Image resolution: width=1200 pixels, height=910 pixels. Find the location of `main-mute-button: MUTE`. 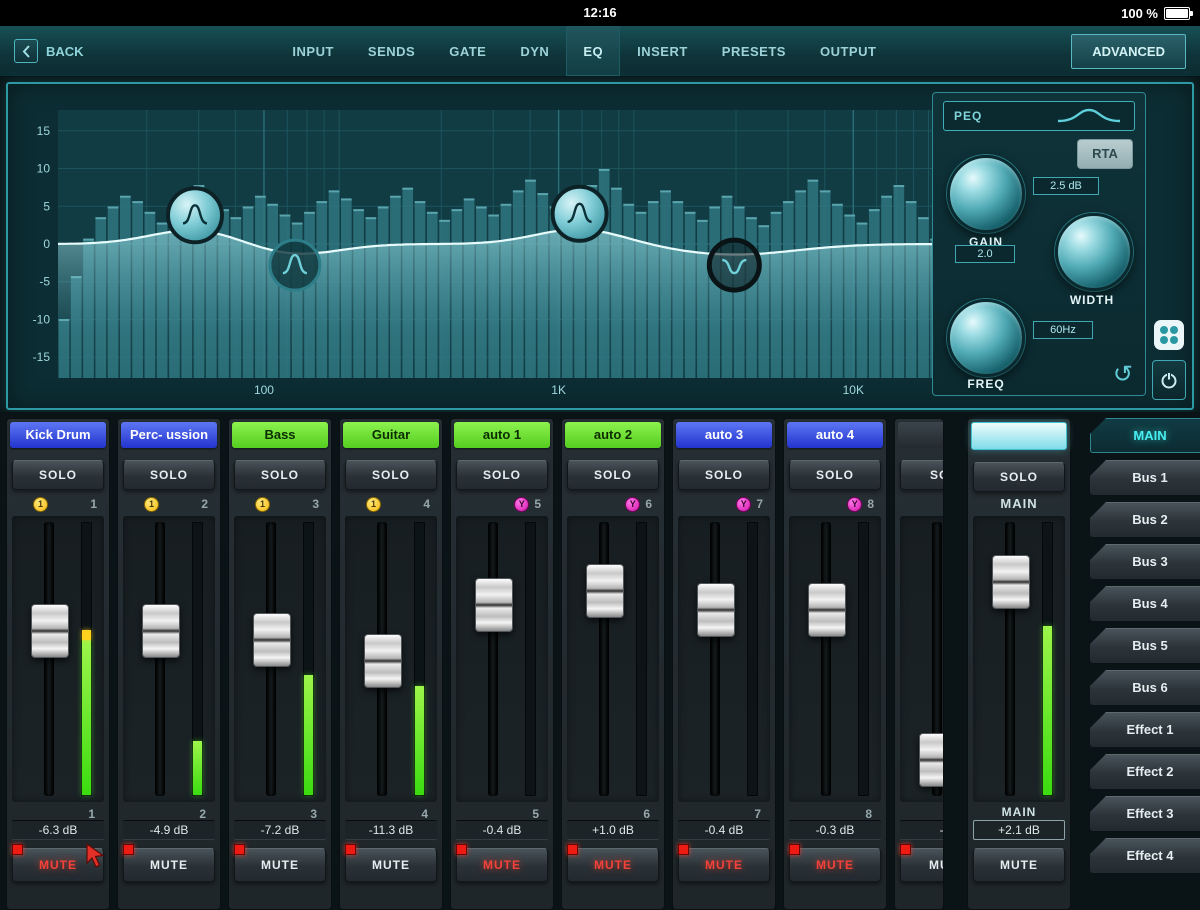

main-mute-button: MUTE is located at coordinates (1019, 865).